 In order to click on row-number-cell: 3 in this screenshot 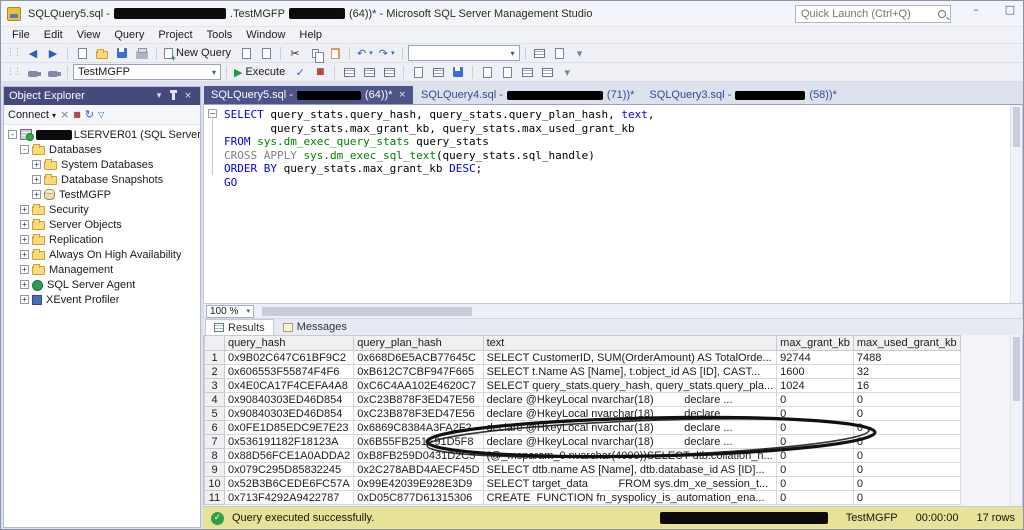, I will do `click(214, 385)`.